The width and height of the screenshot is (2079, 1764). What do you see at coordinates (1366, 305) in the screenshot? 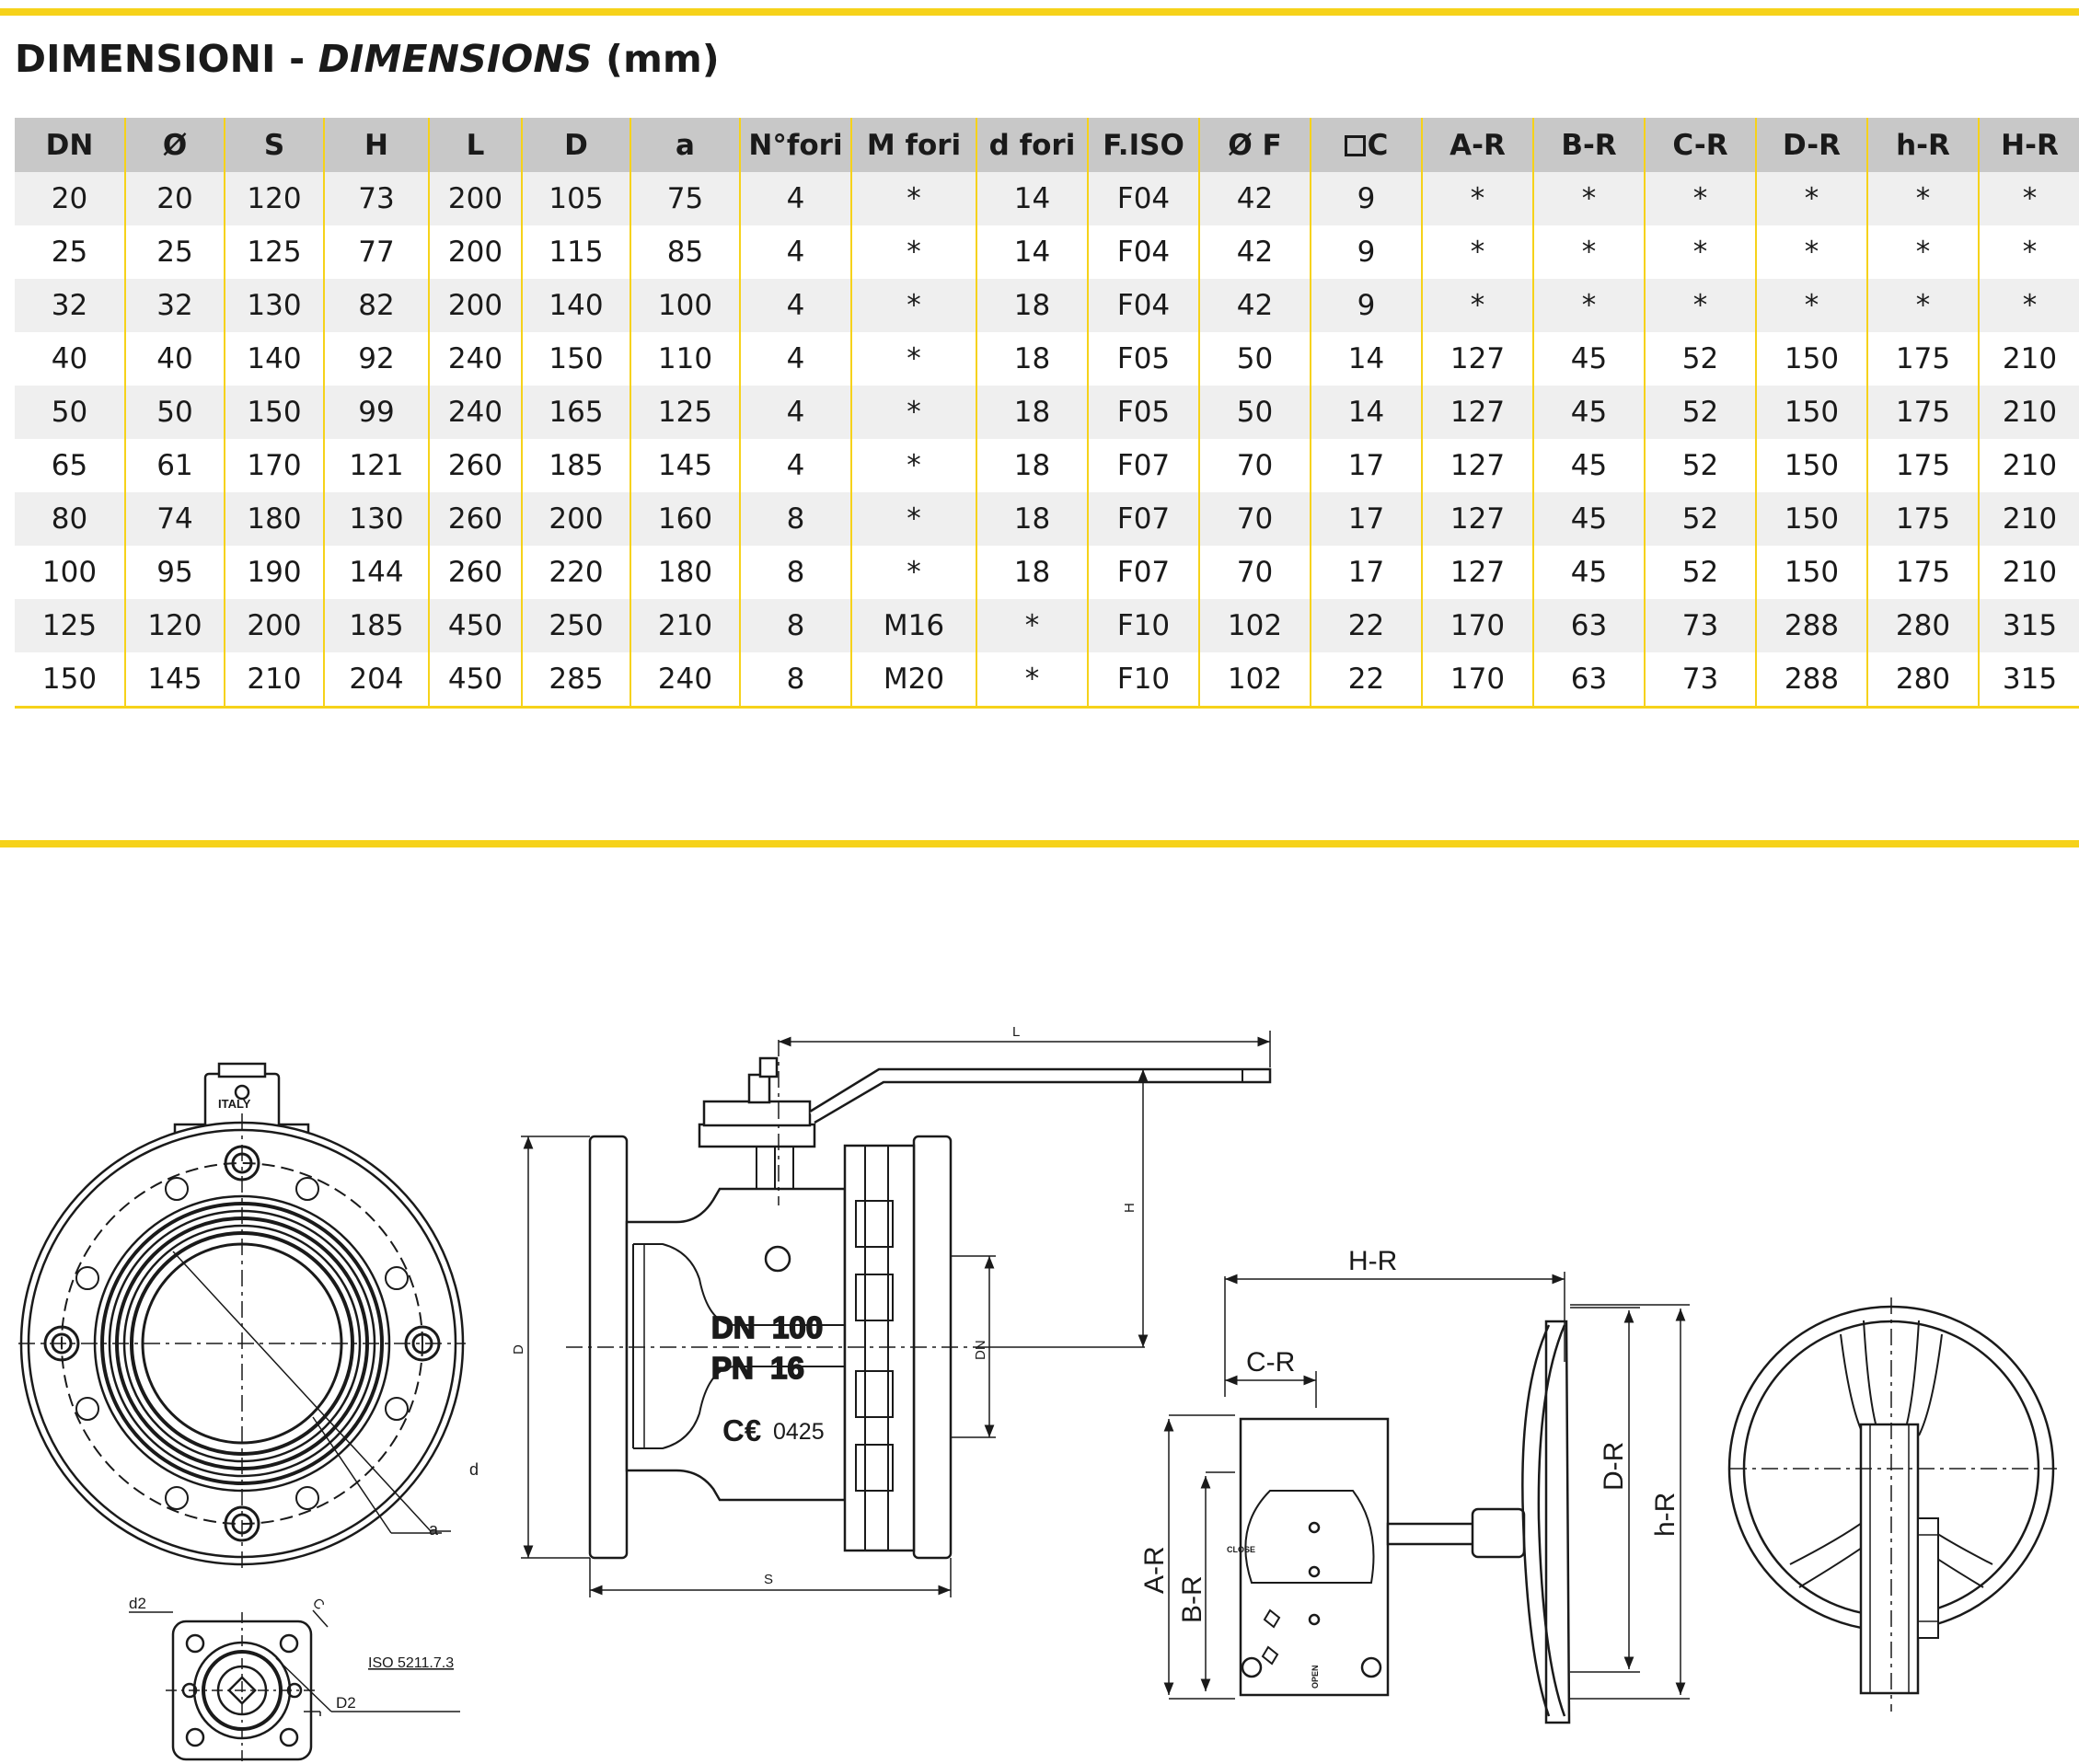
I see `table-cell: 9` at bounding box center [1366, 305].